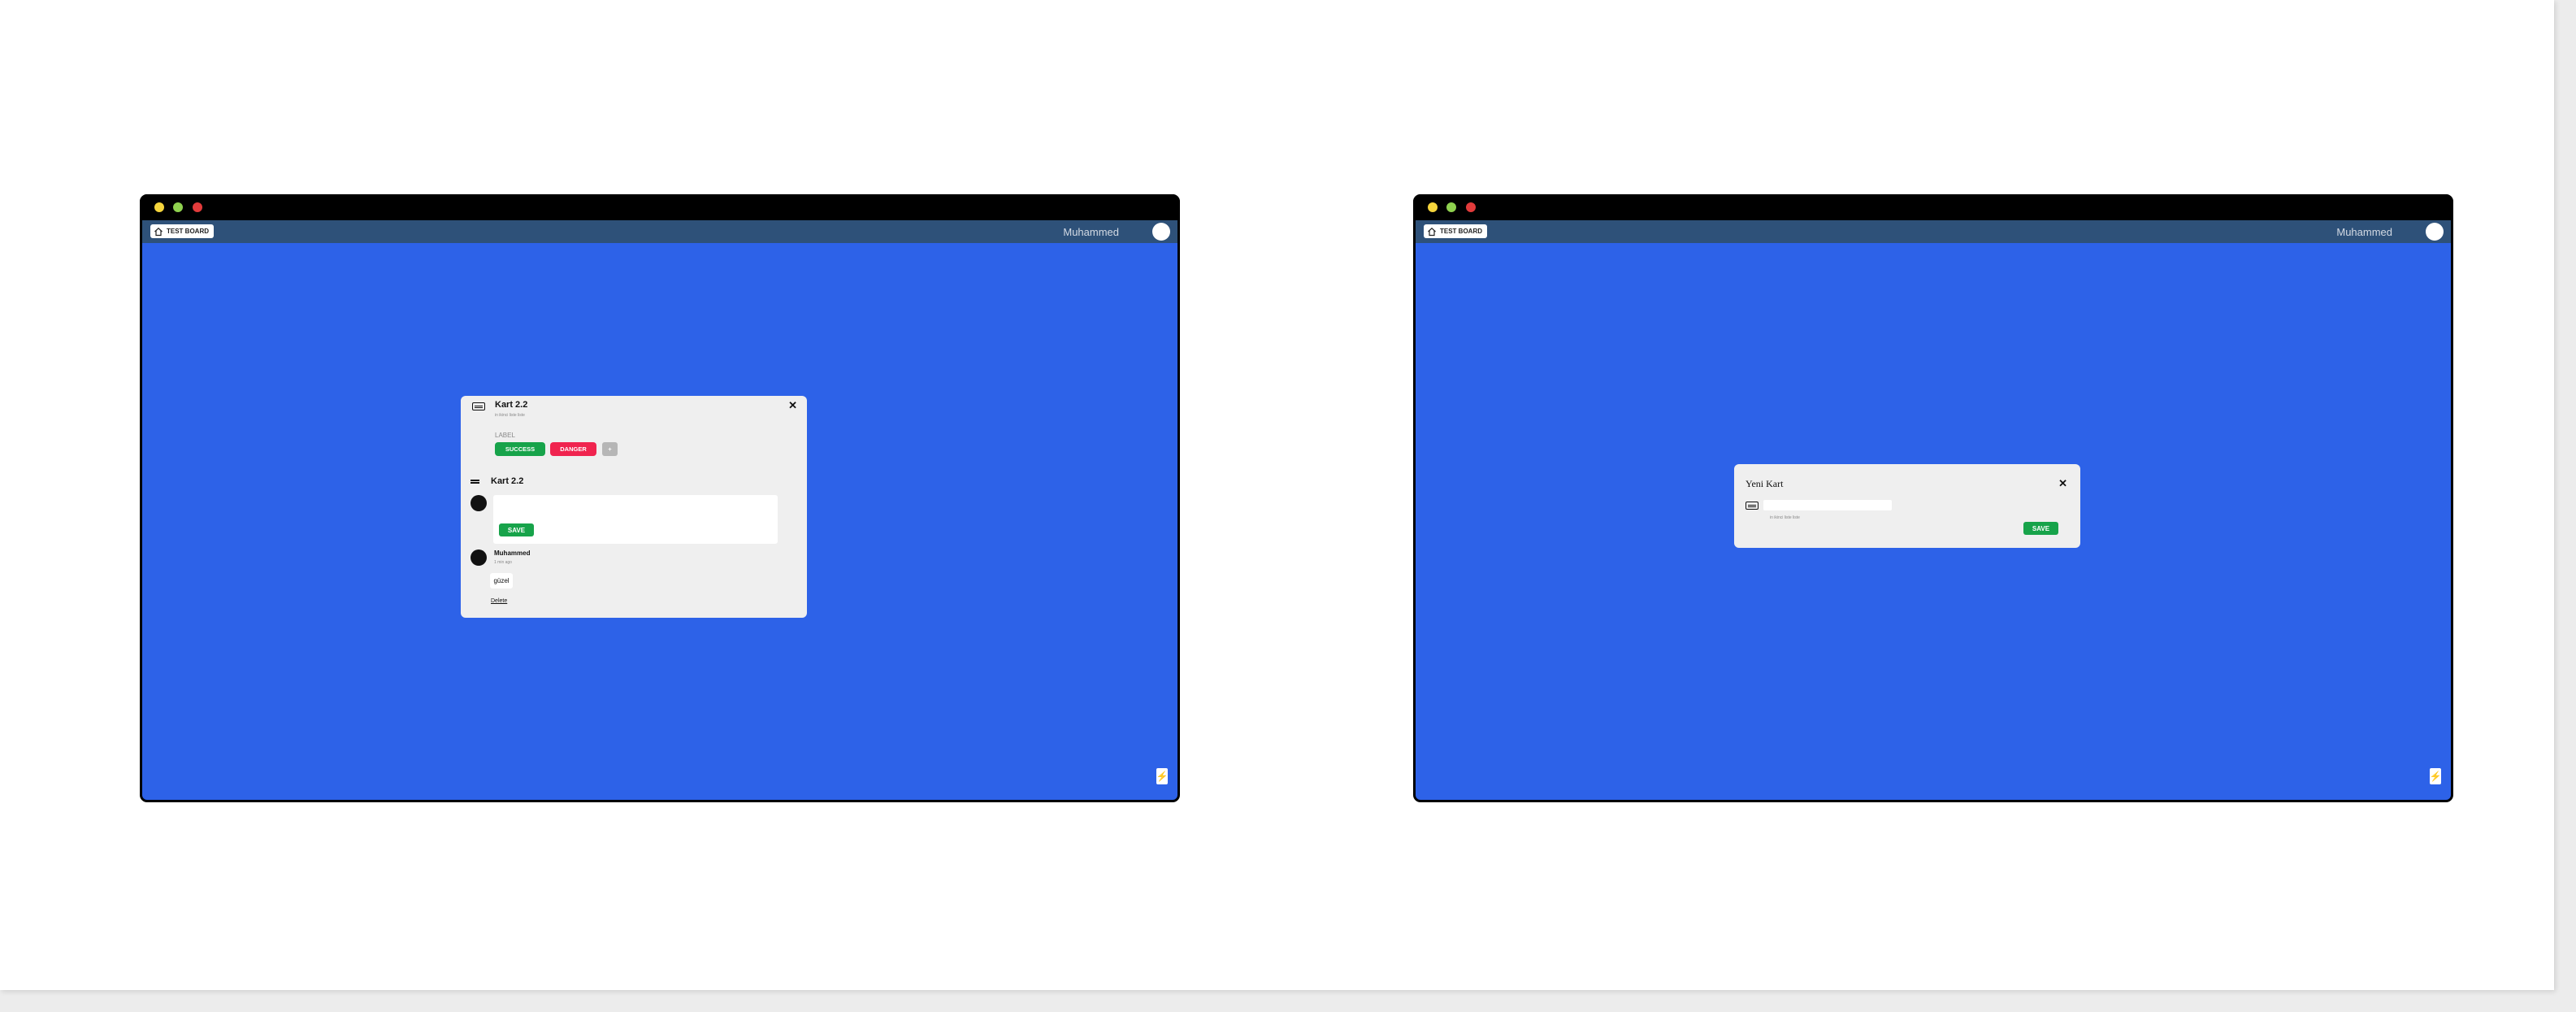 The height and width of the screenshot is (1012, 2576). What do you see at coordinates (511, 405) in the screenshot?
I see `card-title: Kart 2.2` at bounding box center [511, 405].